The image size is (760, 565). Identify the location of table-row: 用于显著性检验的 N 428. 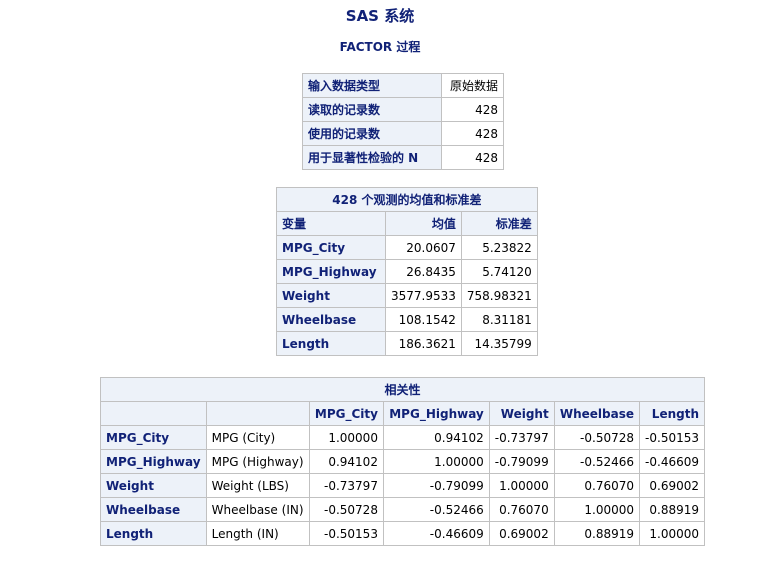
(403, 157).